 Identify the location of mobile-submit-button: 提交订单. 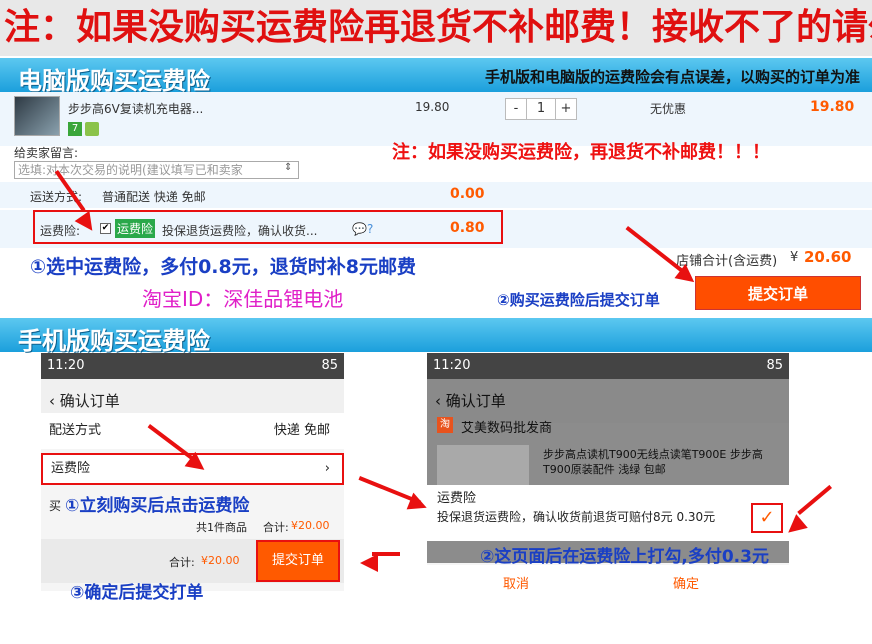
(298, 561).